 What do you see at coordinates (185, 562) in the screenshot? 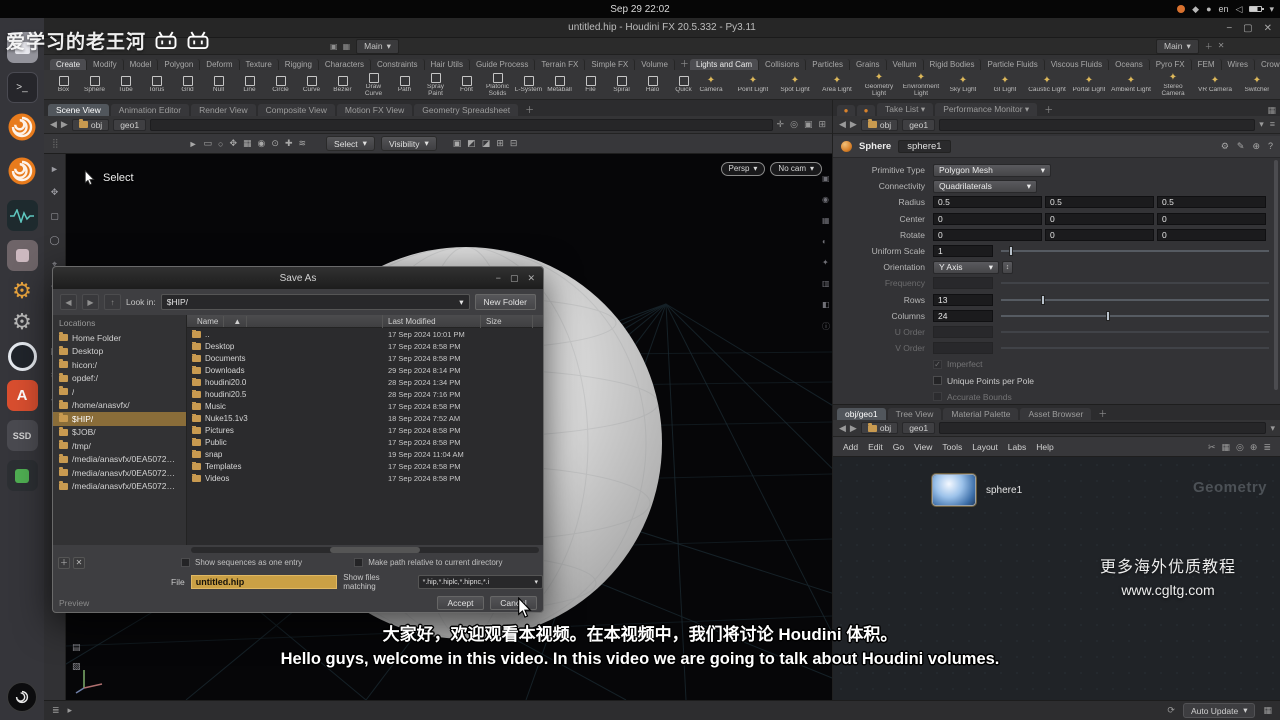
I see `show-sequences-checkbox` at bounding box center [185, 562].